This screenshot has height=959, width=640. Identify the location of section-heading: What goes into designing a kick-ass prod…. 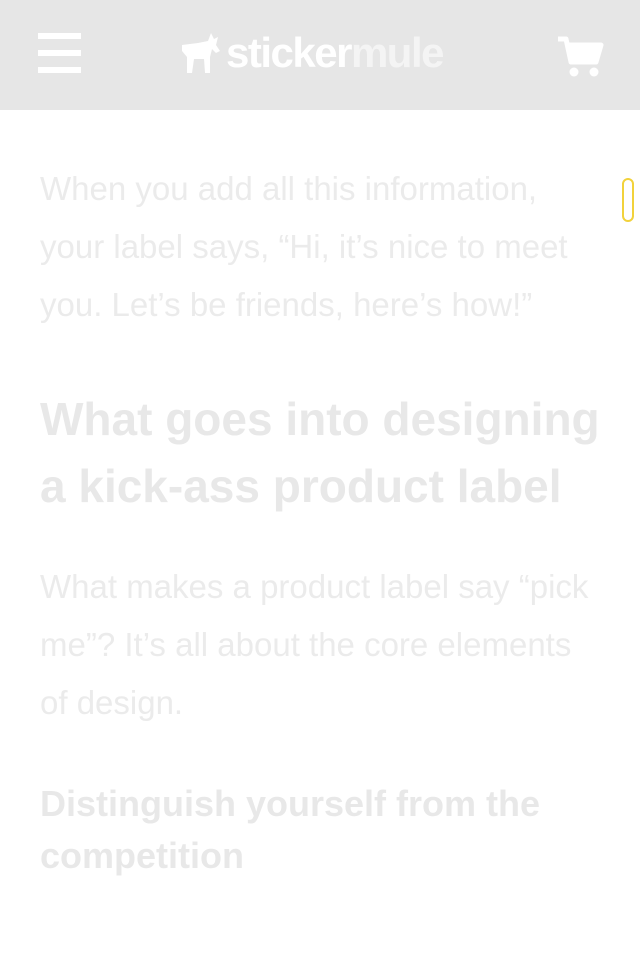
(320, 452).